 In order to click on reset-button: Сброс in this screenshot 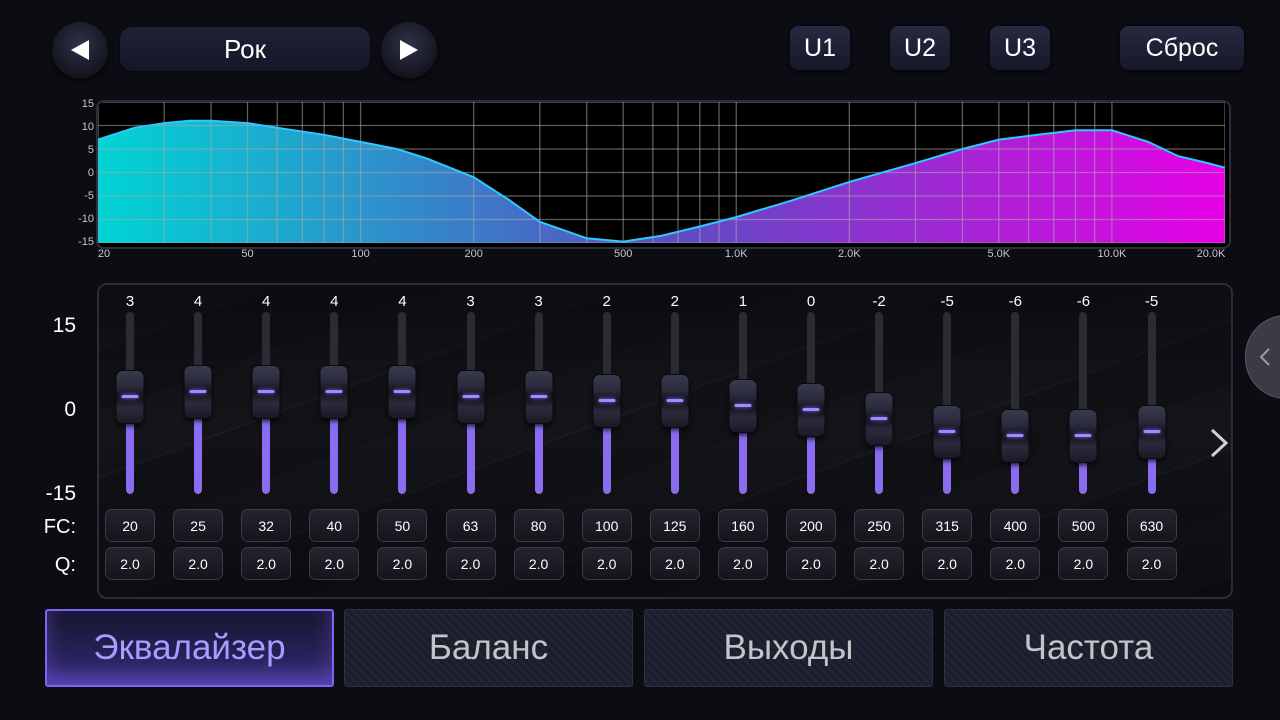, I will do `click(1182, 48)`.